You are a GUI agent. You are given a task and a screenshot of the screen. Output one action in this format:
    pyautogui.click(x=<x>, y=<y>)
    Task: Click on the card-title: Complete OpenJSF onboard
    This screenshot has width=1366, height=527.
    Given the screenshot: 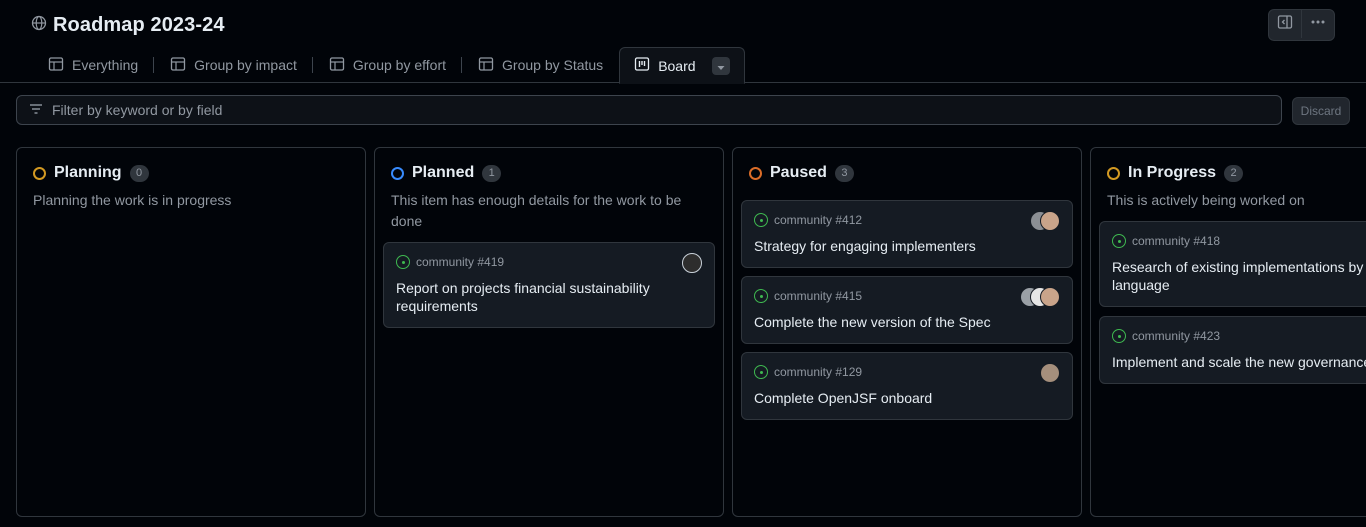 What is the action you would take?
    pyautogui.click(x=904, y=398)
    